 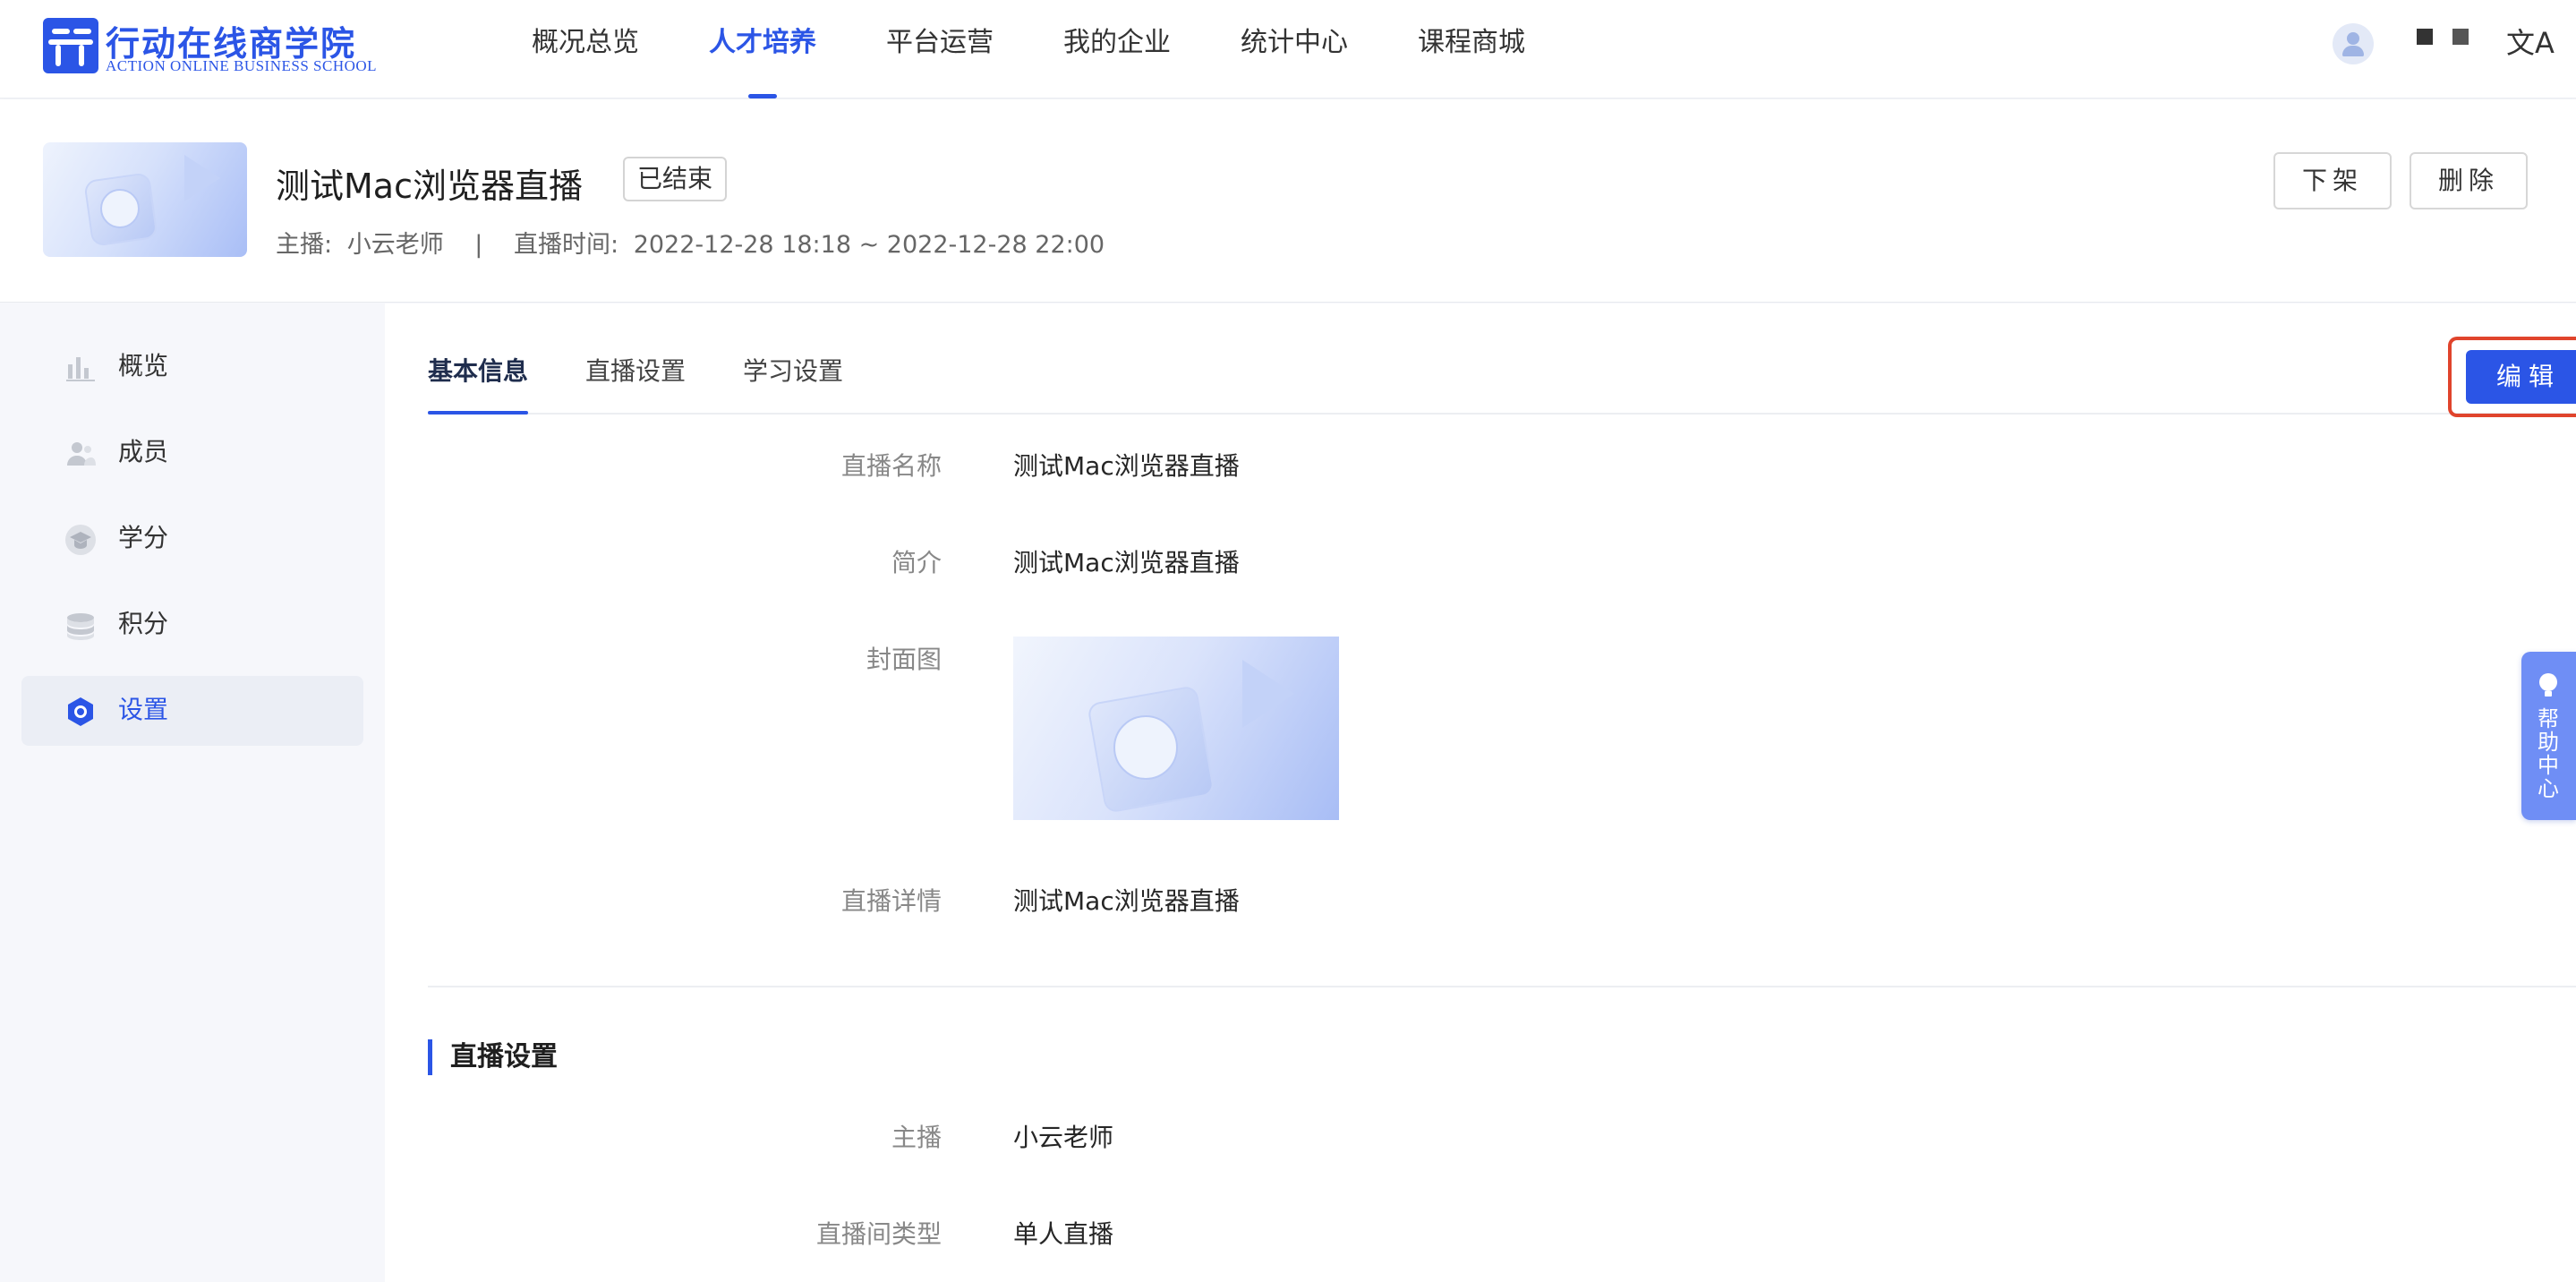 I want to click on host-field-label: 主播, so click(x=916, y=1137).